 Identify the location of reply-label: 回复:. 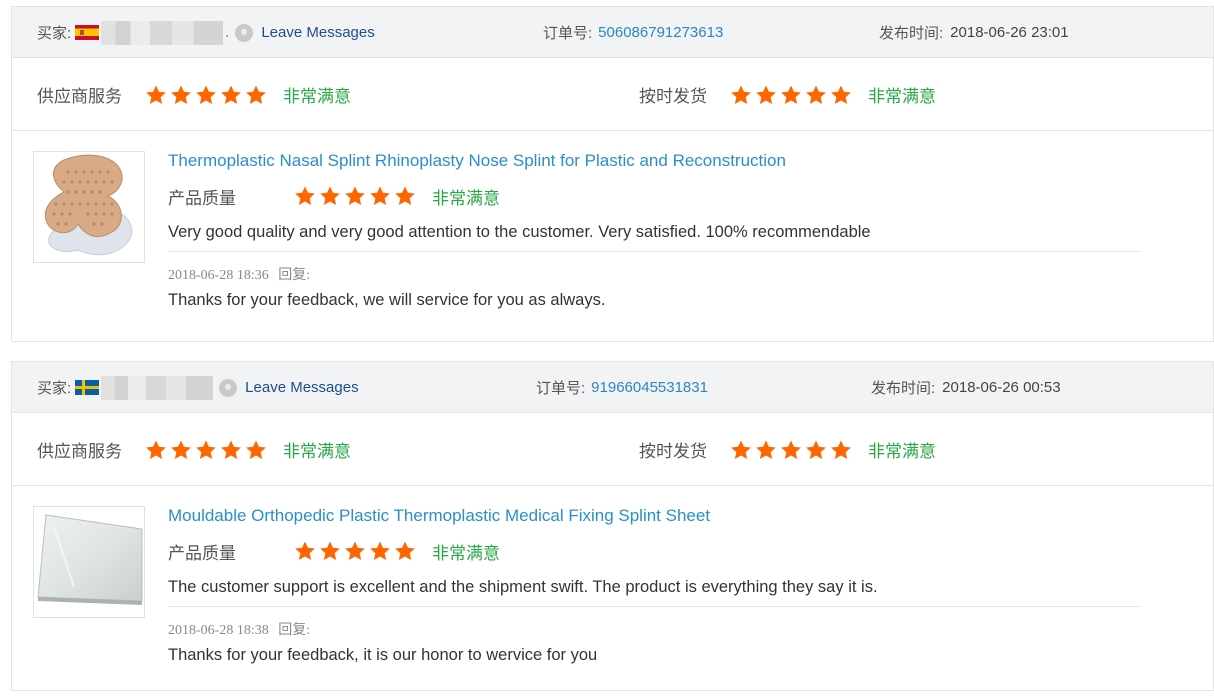
(294, 630).